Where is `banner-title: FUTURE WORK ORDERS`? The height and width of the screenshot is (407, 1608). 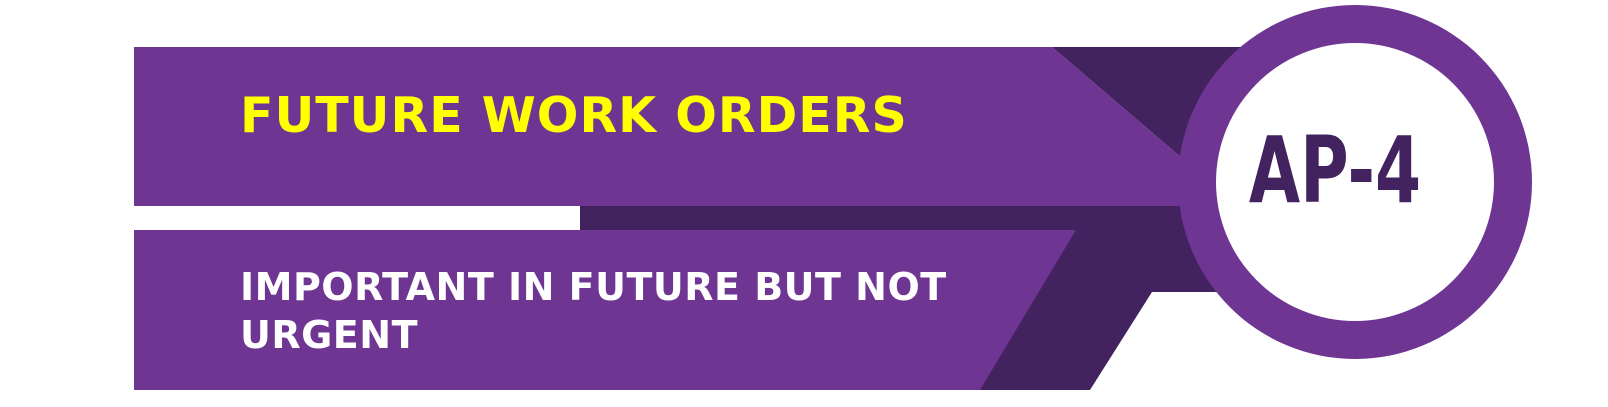
banner-title: FUTURE WORK ORDERS is located at coordinates (574, 115).